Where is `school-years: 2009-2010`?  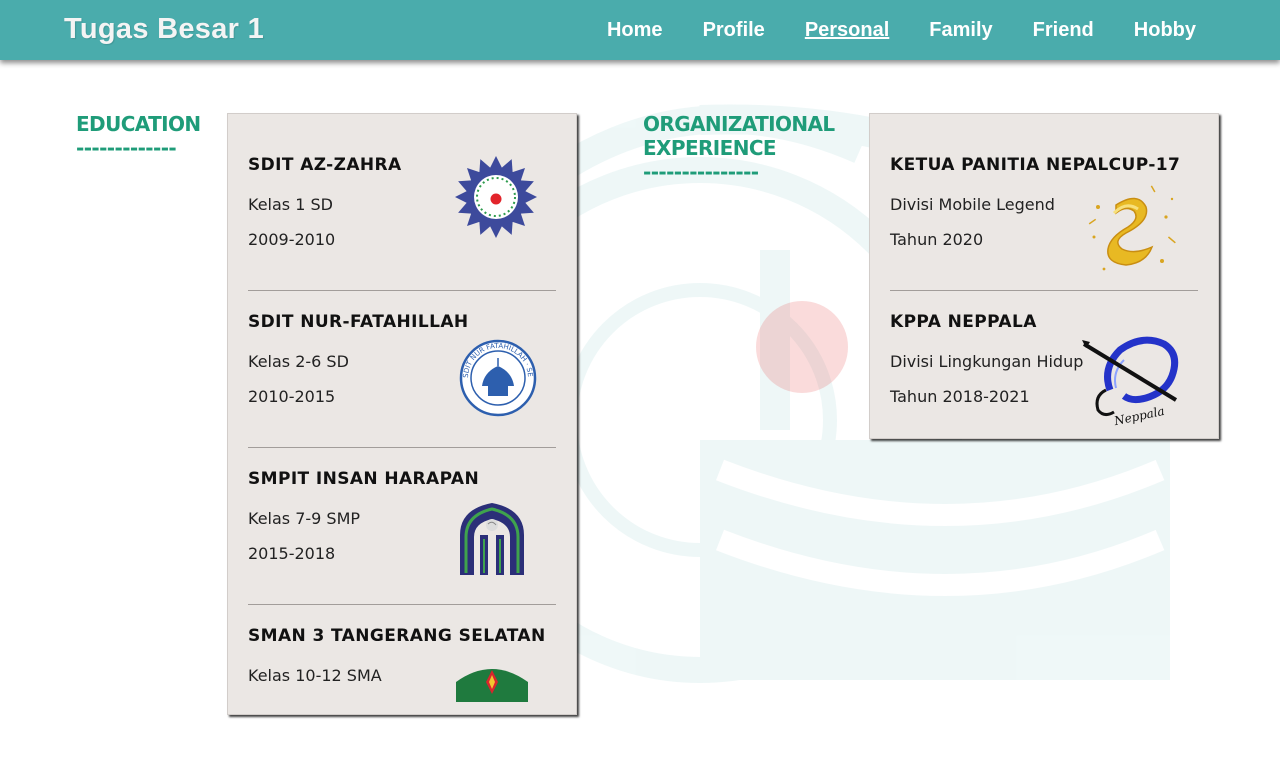
school-years: 2009-2010 is located at coordinates (292, 239).